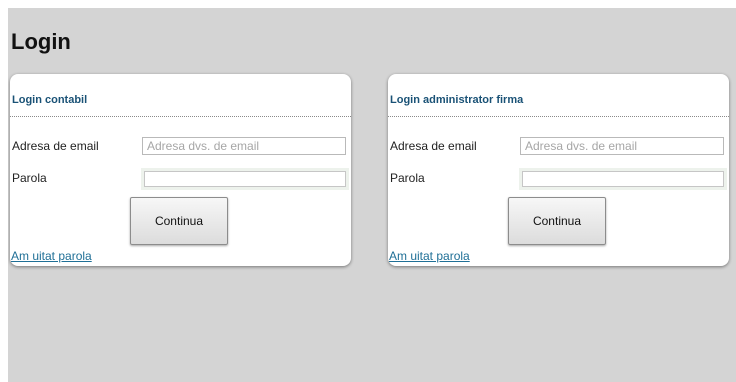 This screenshot has width=736, height=382. I want to click on page-title: Login, so click(41, 41).